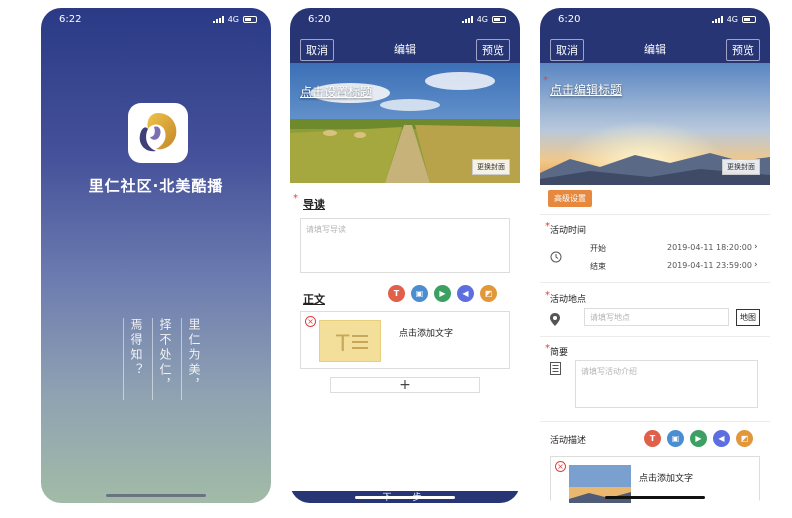 This screenshot has width=792, height=518. Describe the element at coordinates (555, 369) in the screenshot. I see `document-icon` at that location.